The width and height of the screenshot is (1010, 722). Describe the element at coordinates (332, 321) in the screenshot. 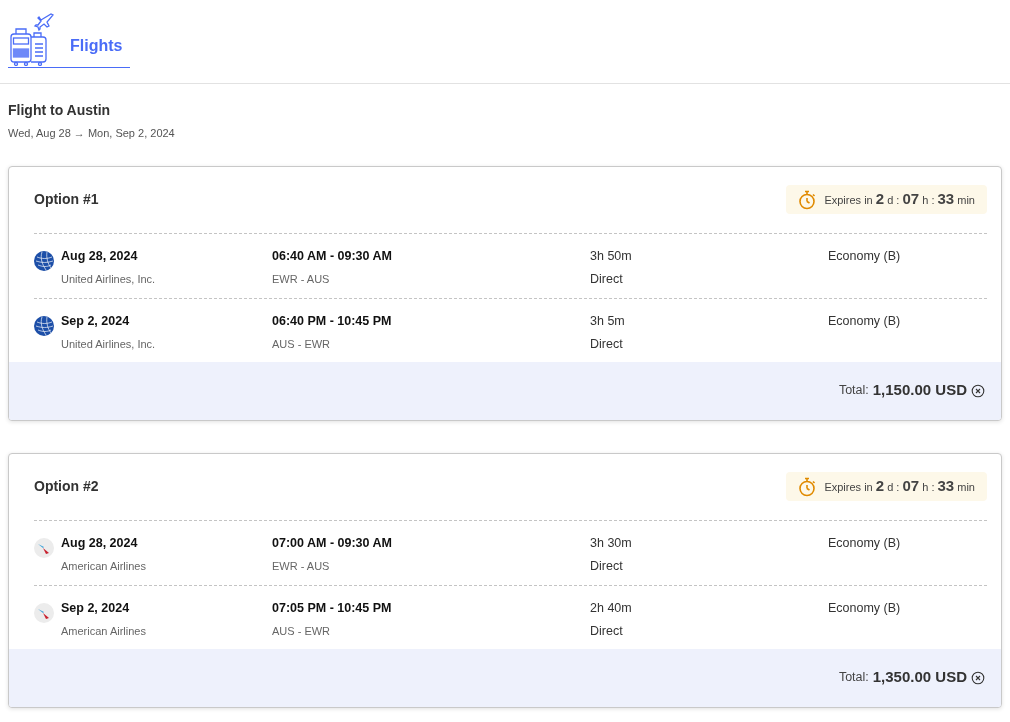

I see `flight-time: 06:40 PM - 10:45 PM` at that location.